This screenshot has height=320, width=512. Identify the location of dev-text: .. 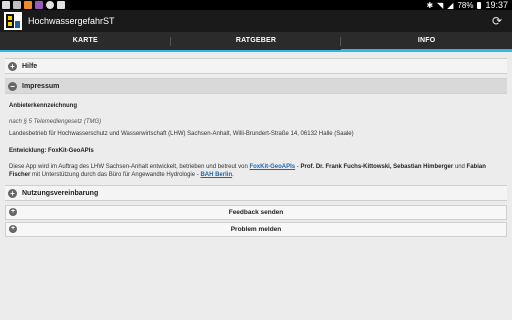
(233, 175).